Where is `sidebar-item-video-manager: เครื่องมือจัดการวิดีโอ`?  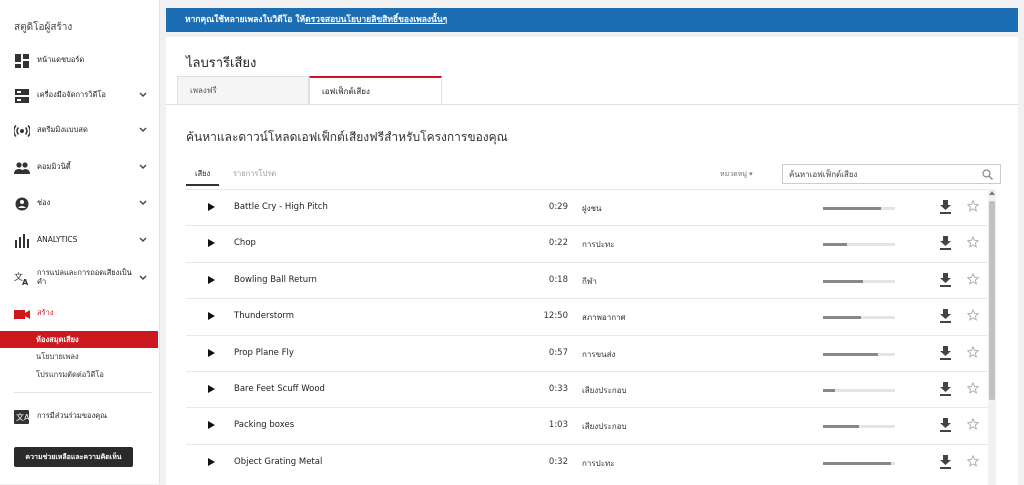
sidebar-item-video-manager: เครื่องมือจัดการวิดีโอ is located at coordinates (80, 96).